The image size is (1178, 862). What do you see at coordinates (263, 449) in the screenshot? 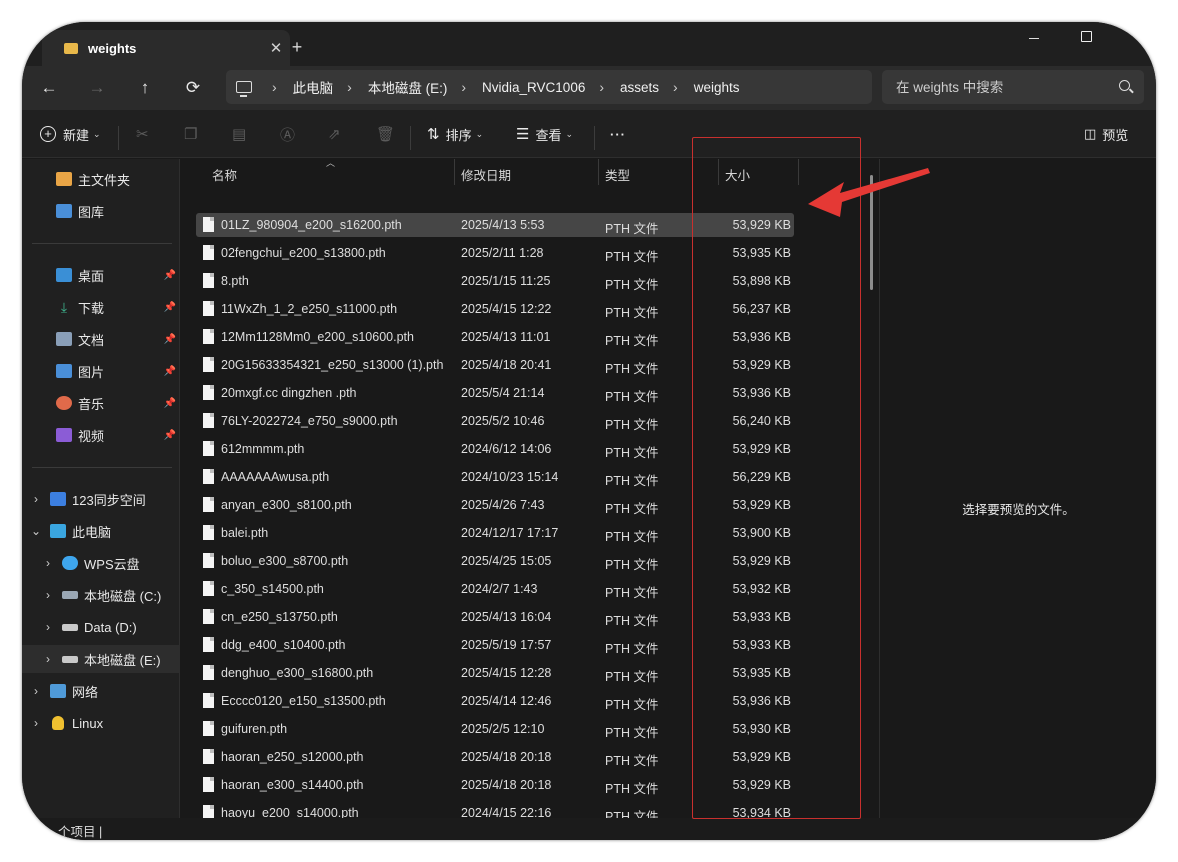
I see `file-name: 612mmmm.pth` at bounding box center [263, 449].